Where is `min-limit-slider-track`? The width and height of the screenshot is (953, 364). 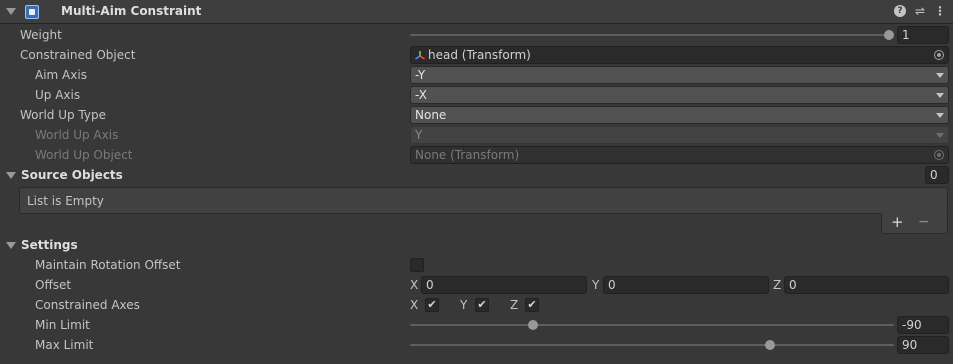
min-limit-slider-track is located at coordinates (652, 325).